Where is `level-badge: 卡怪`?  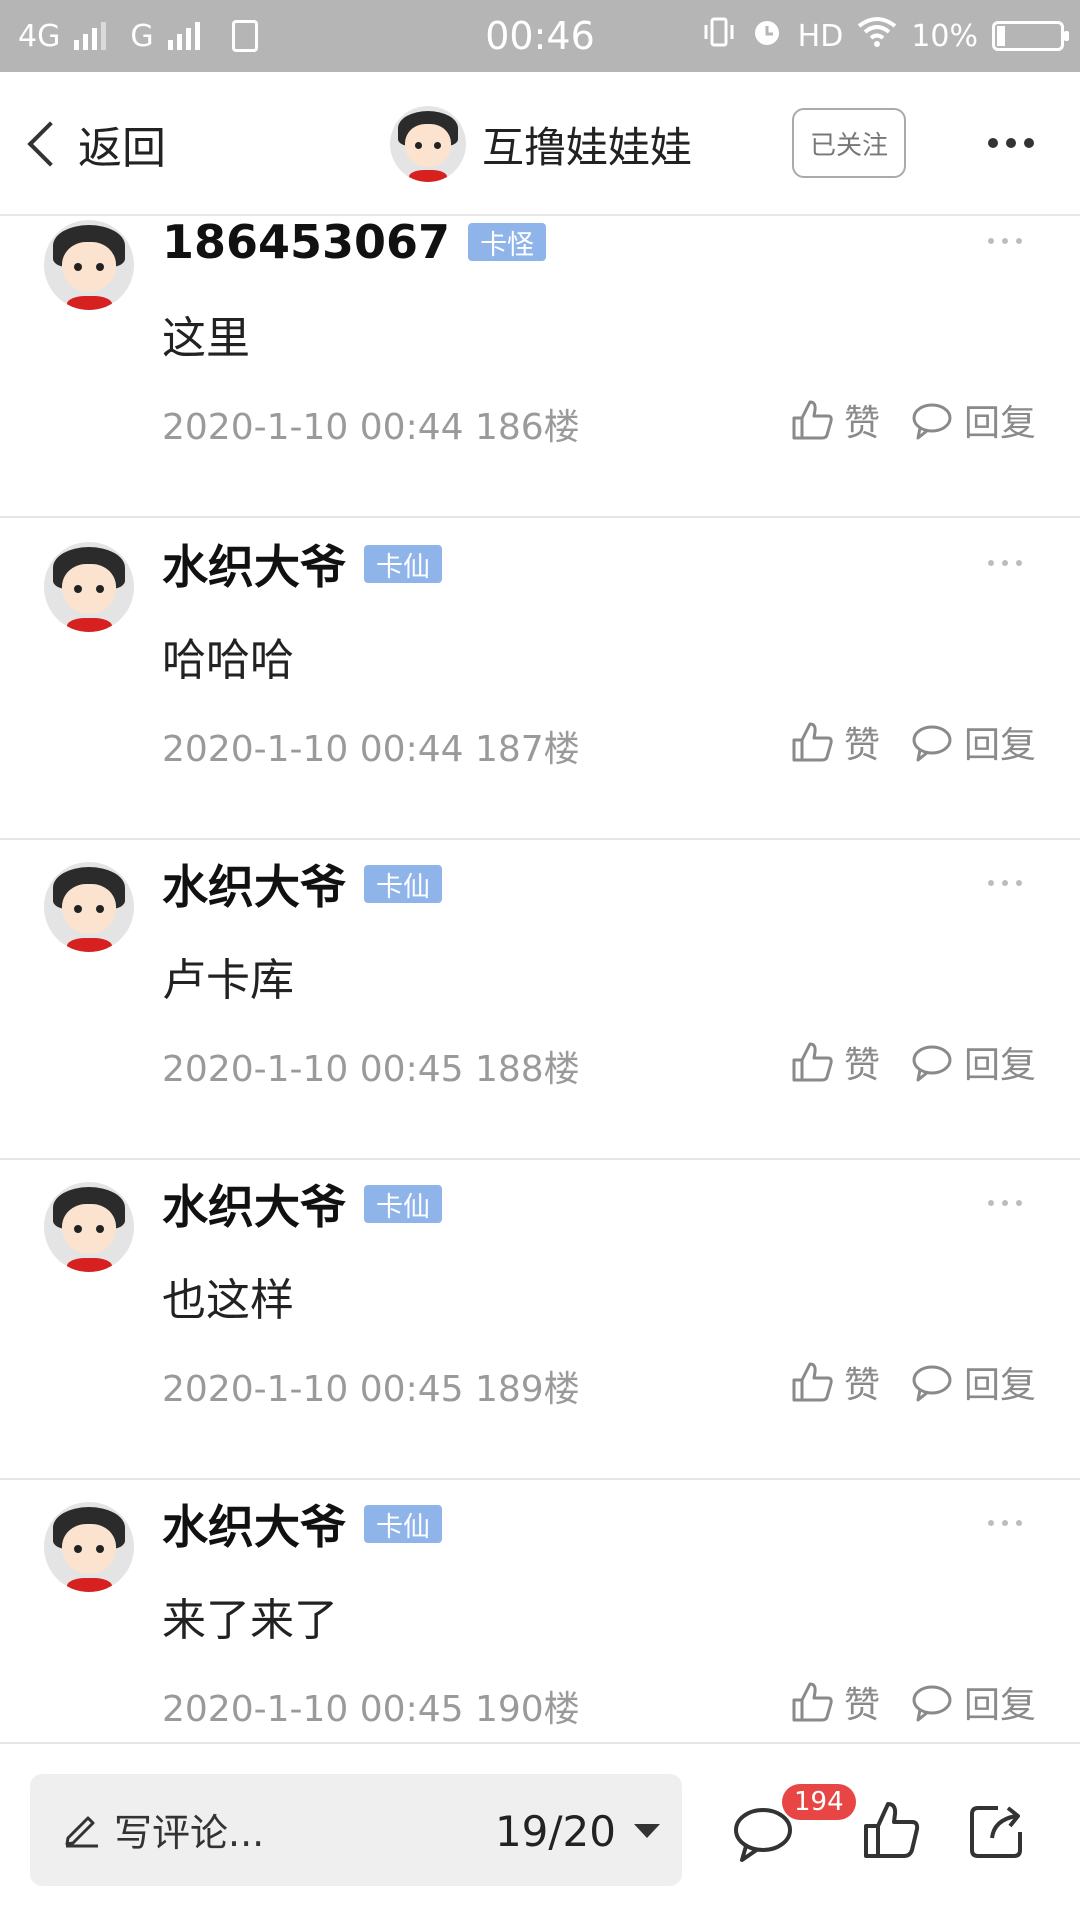 level-badge: 卡怪 is located at coordinates (507, 242).